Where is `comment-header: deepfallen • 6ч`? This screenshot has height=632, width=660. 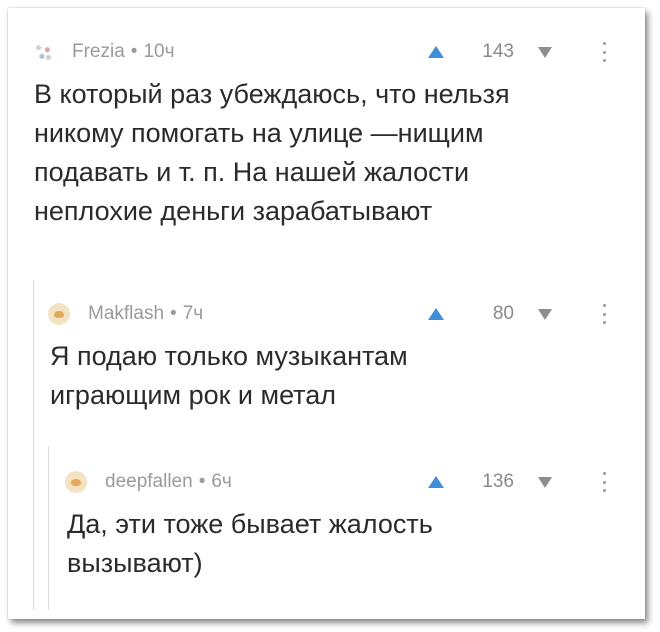
comment-header: deepfallen • 6ч is located at coordinates (148, 482).